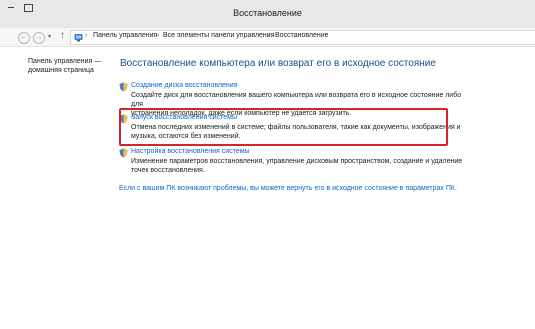 The image size is (535, 329). Describe the element at coordinates (73, 70) in the screenshot. I see `sidebar-home-link-line2: домашняя страница` at that location.